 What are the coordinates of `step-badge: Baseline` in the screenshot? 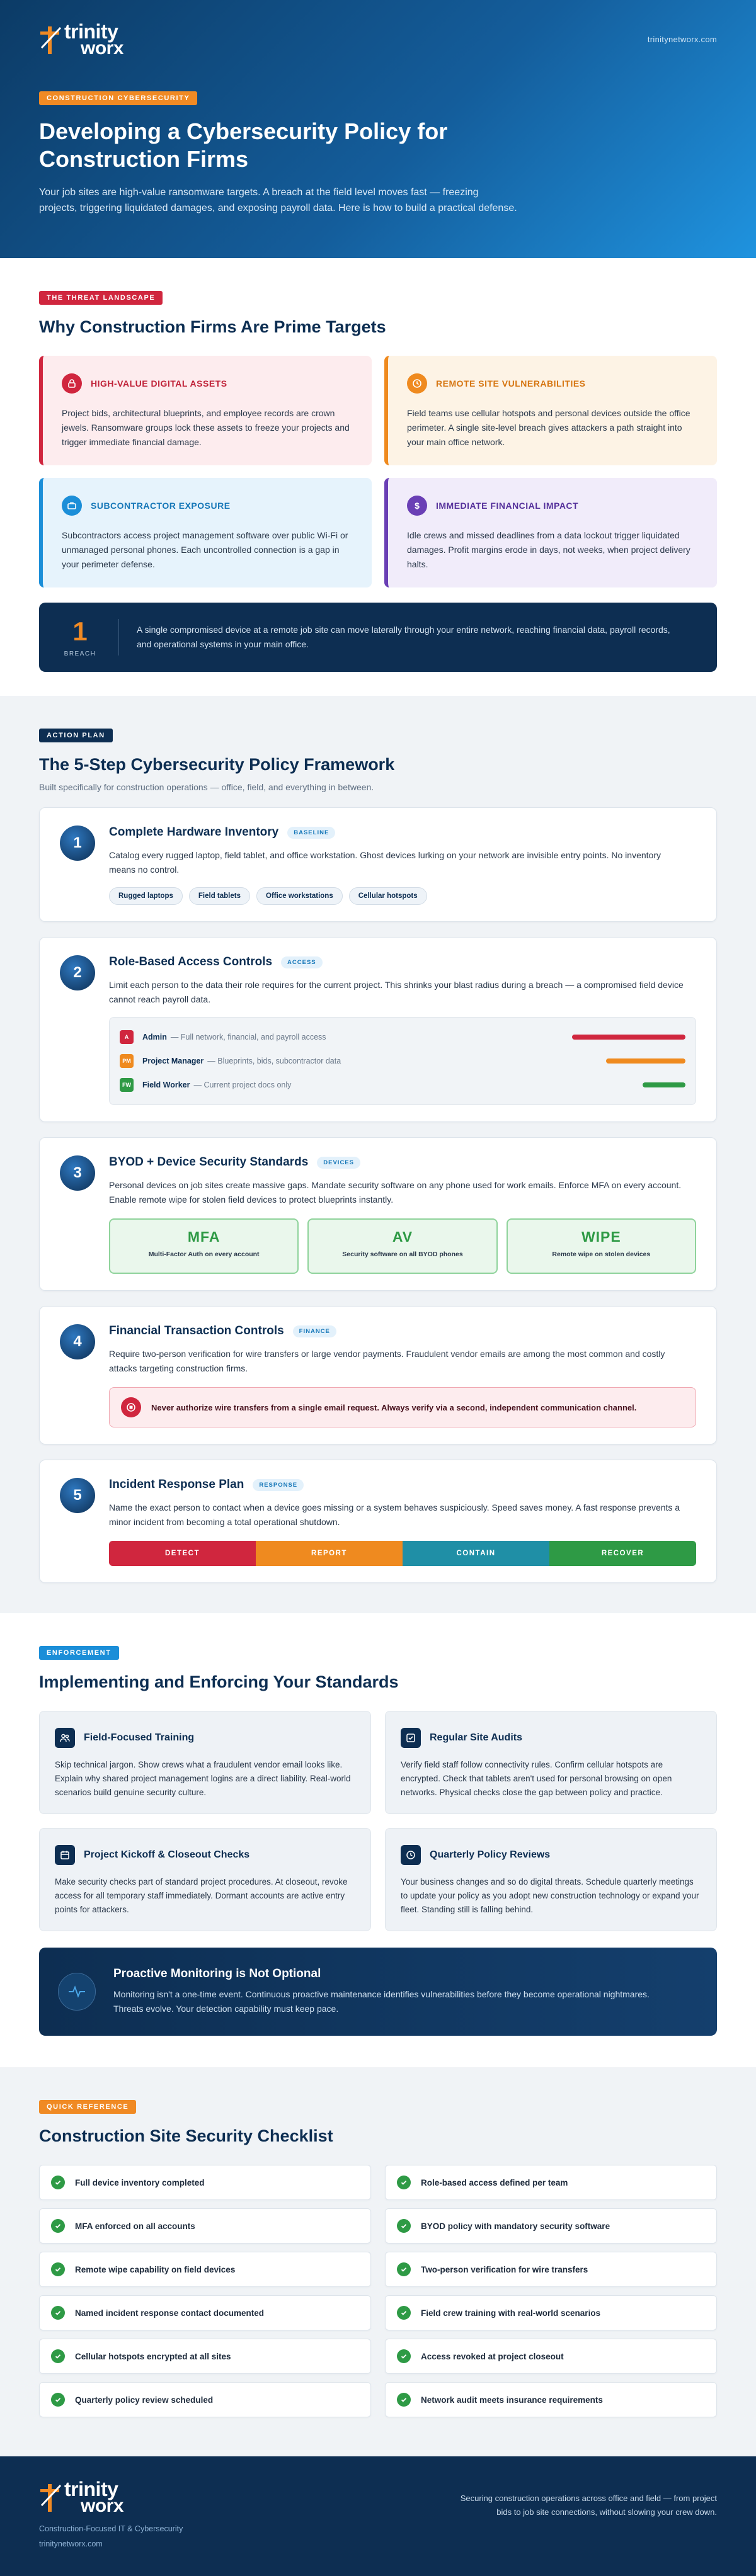 It's located at (311, 832).